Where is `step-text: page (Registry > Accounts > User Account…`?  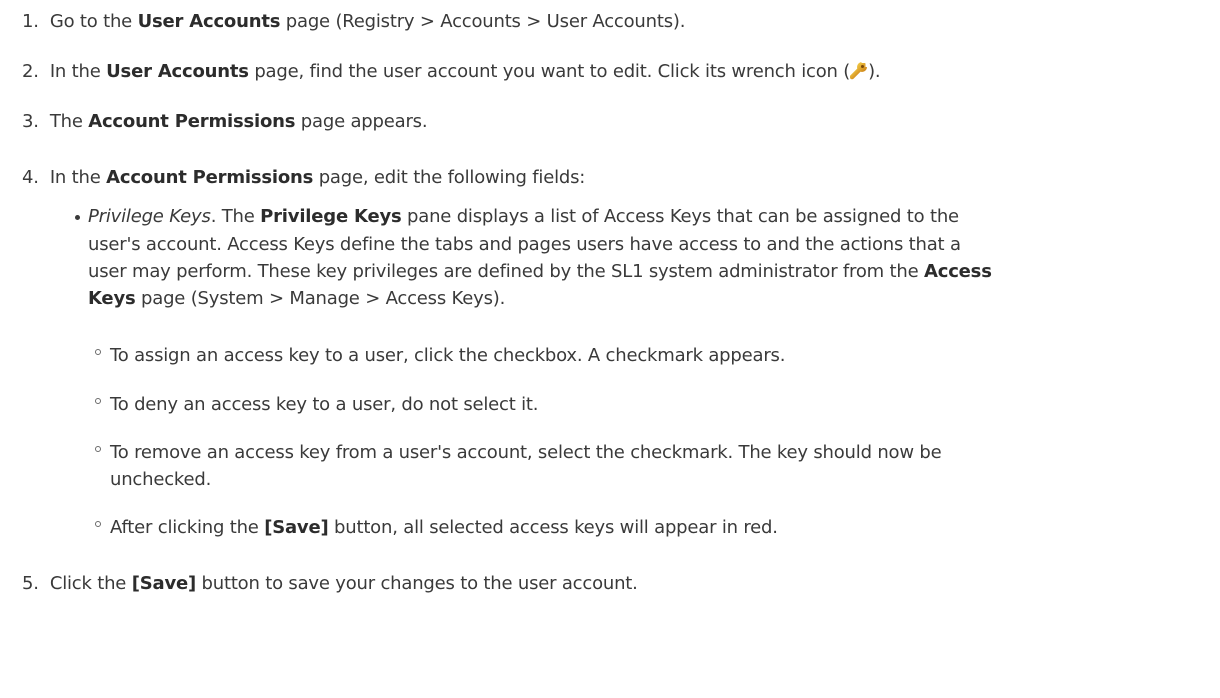
step-text: page (Registry > Accounts > User Account… is located at coordinates (483, 21).